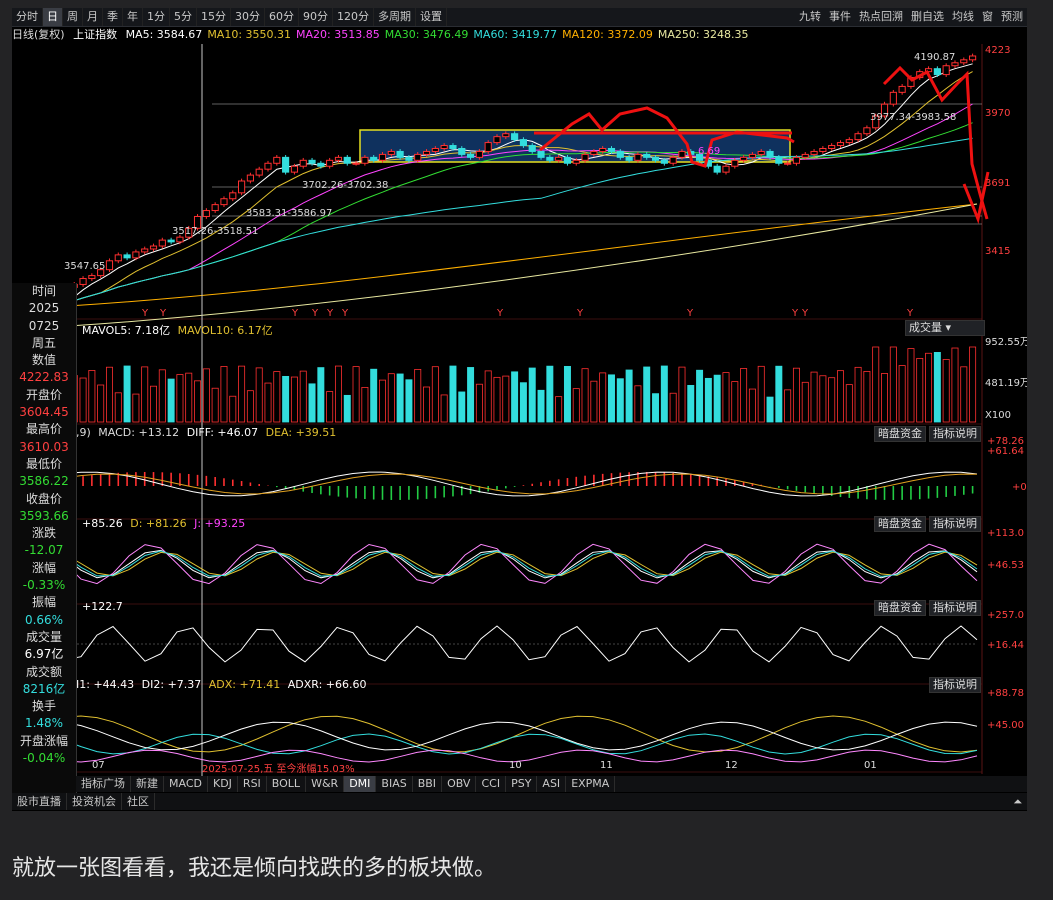 This screenshot has width=1053, height=900. What do you see at coordinates (591, 784) in the screenshot?
I see `indicator-tab: EXPMA` at bounding box center [591, 784].